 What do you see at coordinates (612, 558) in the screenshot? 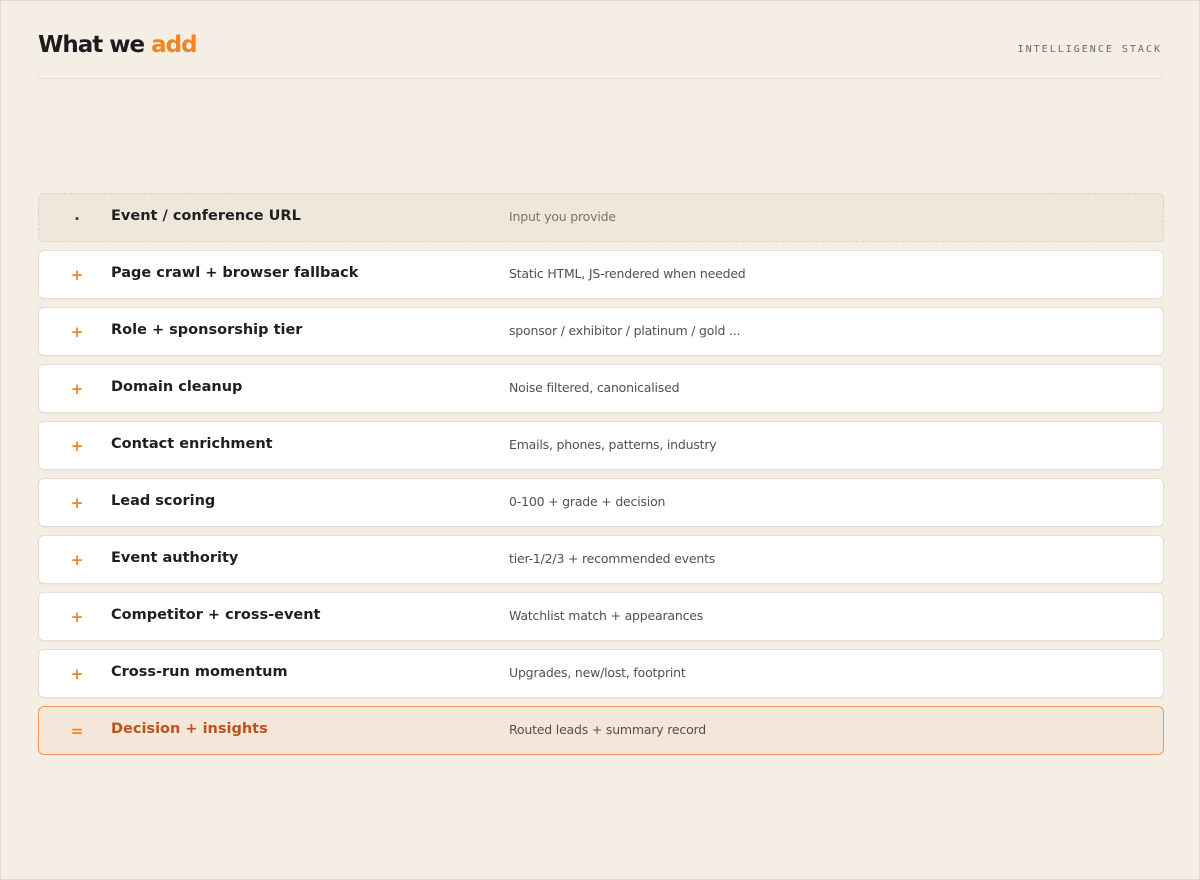
I see `stack-row-description: tier-1/2/3 + recommended events` at bounding box center [612, 558].